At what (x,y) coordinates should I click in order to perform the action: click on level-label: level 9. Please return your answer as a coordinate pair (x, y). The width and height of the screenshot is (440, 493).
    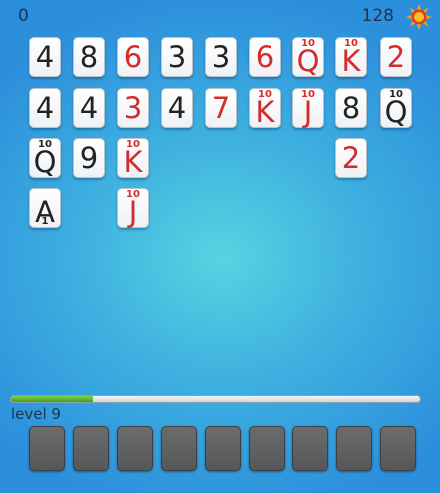
    Looking at the image, I should click on (36, 414).